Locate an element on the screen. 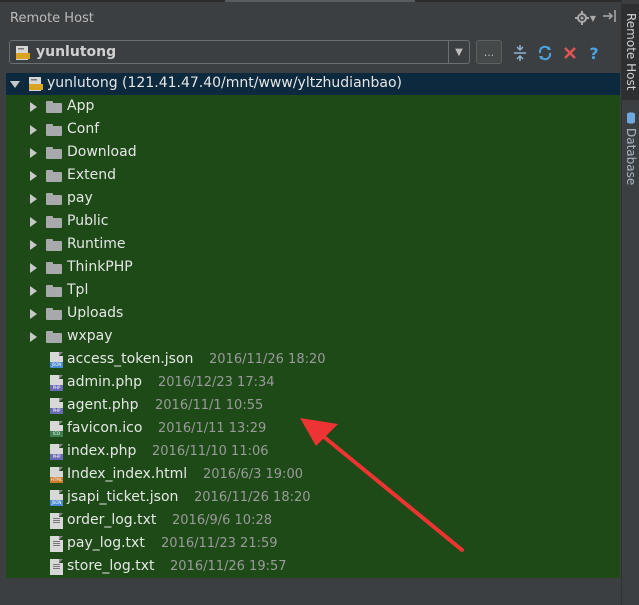  top-highlight is located at coordinates (320, 1).